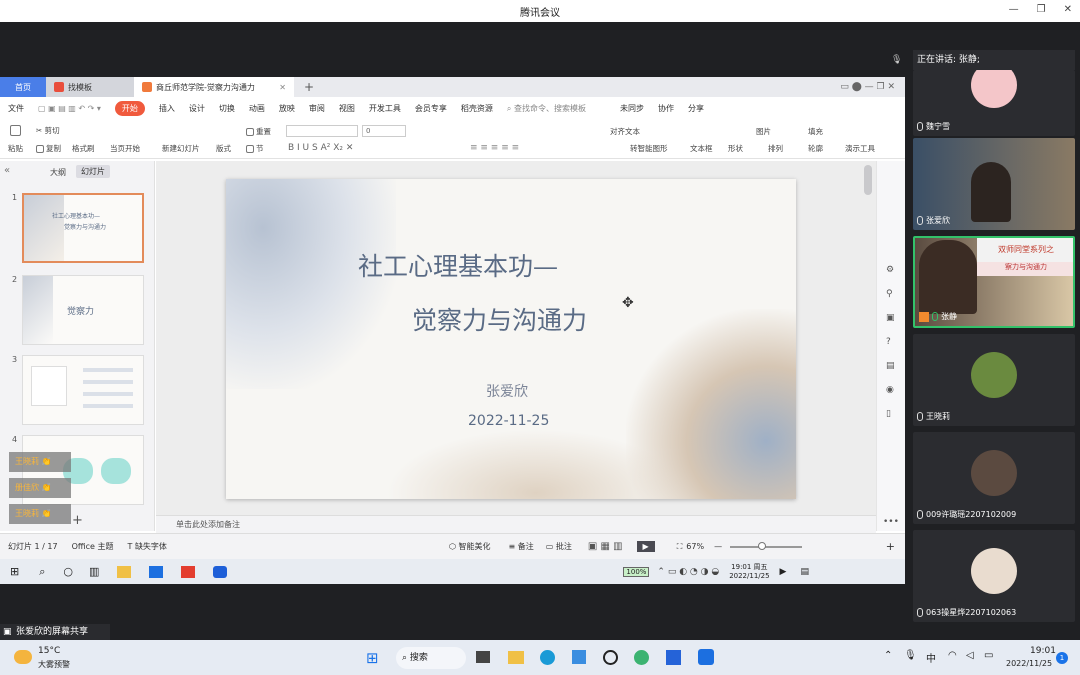 The width and height of the screenshot is (1080, 675). I want to click on fit-window-icon: ⛶, so click(680, 547).